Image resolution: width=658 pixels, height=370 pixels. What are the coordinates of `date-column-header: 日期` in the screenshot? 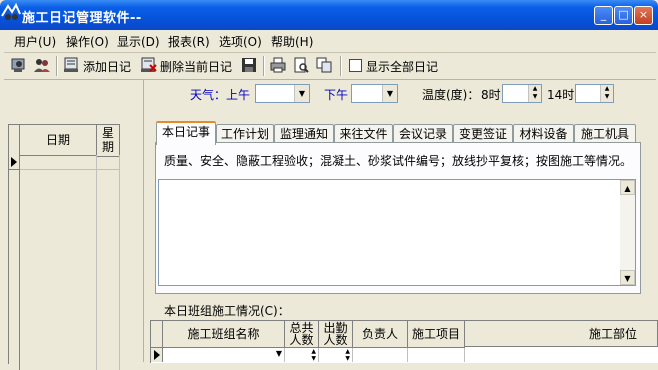 It's located at (58, 140).